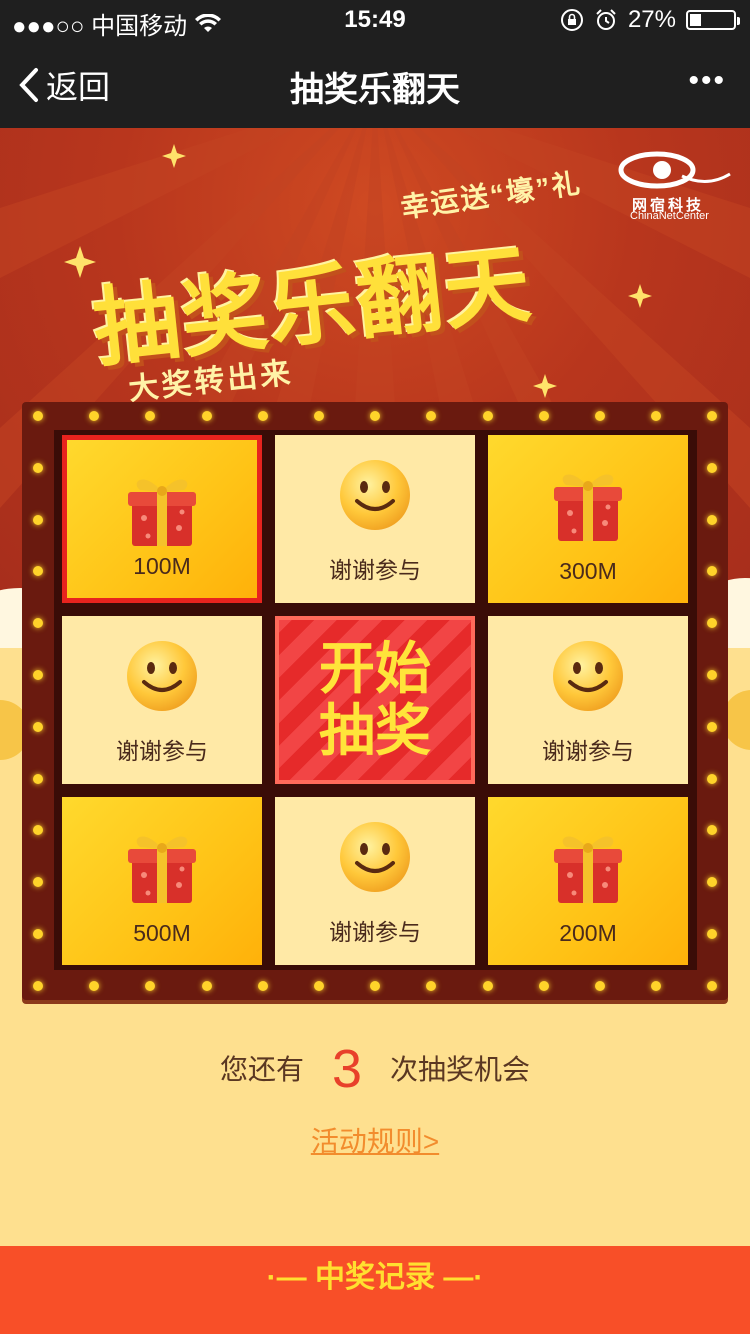  I want to click on status-bar: ●●●○○ 中国移动 15:49 27%, so click(375, 20).